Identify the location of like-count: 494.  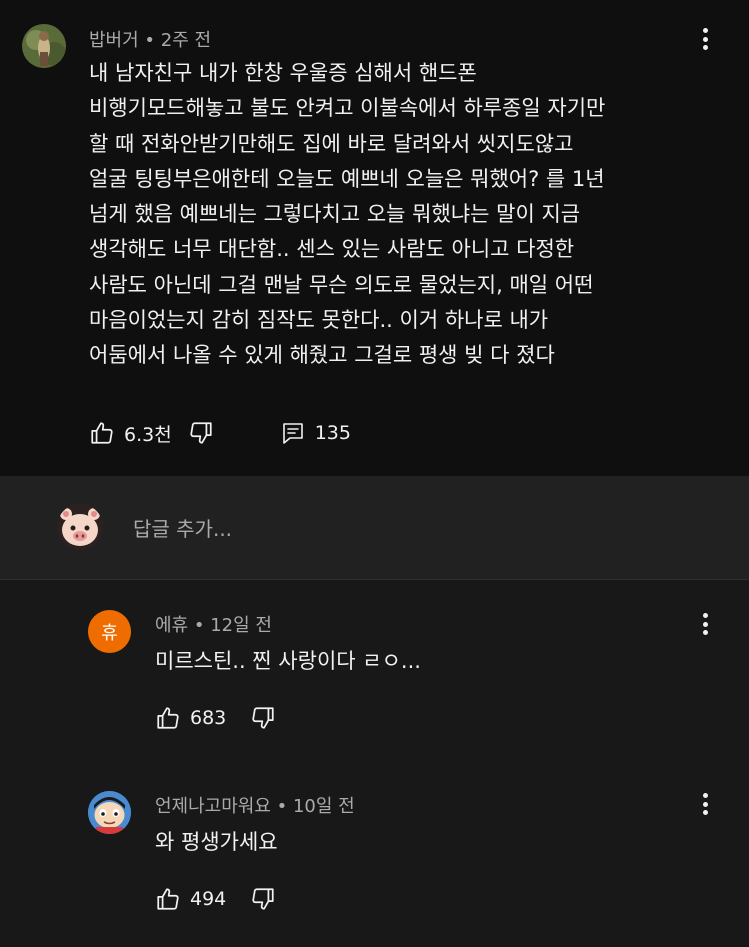
(208, 899).